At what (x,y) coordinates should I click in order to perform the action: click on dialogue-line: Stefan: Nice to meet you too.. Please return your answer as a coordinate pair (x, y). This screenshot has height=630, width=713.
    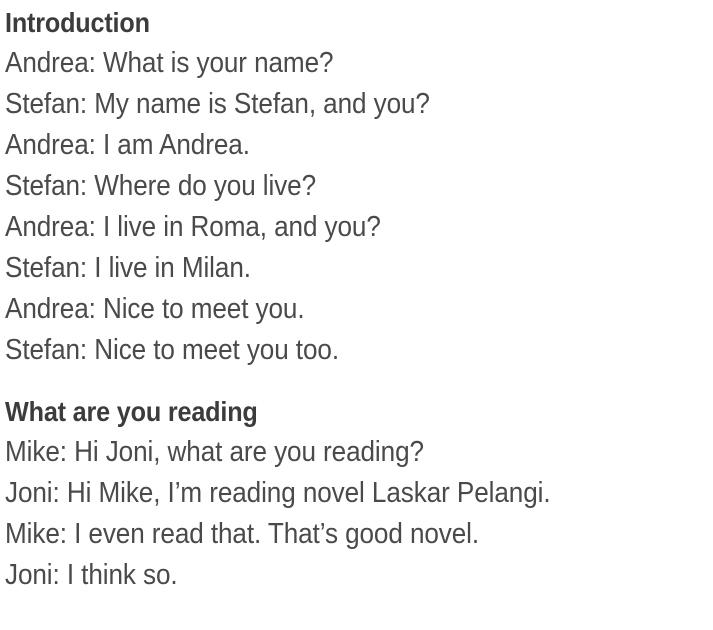
    Looking at the image, I should click on (172, 350).